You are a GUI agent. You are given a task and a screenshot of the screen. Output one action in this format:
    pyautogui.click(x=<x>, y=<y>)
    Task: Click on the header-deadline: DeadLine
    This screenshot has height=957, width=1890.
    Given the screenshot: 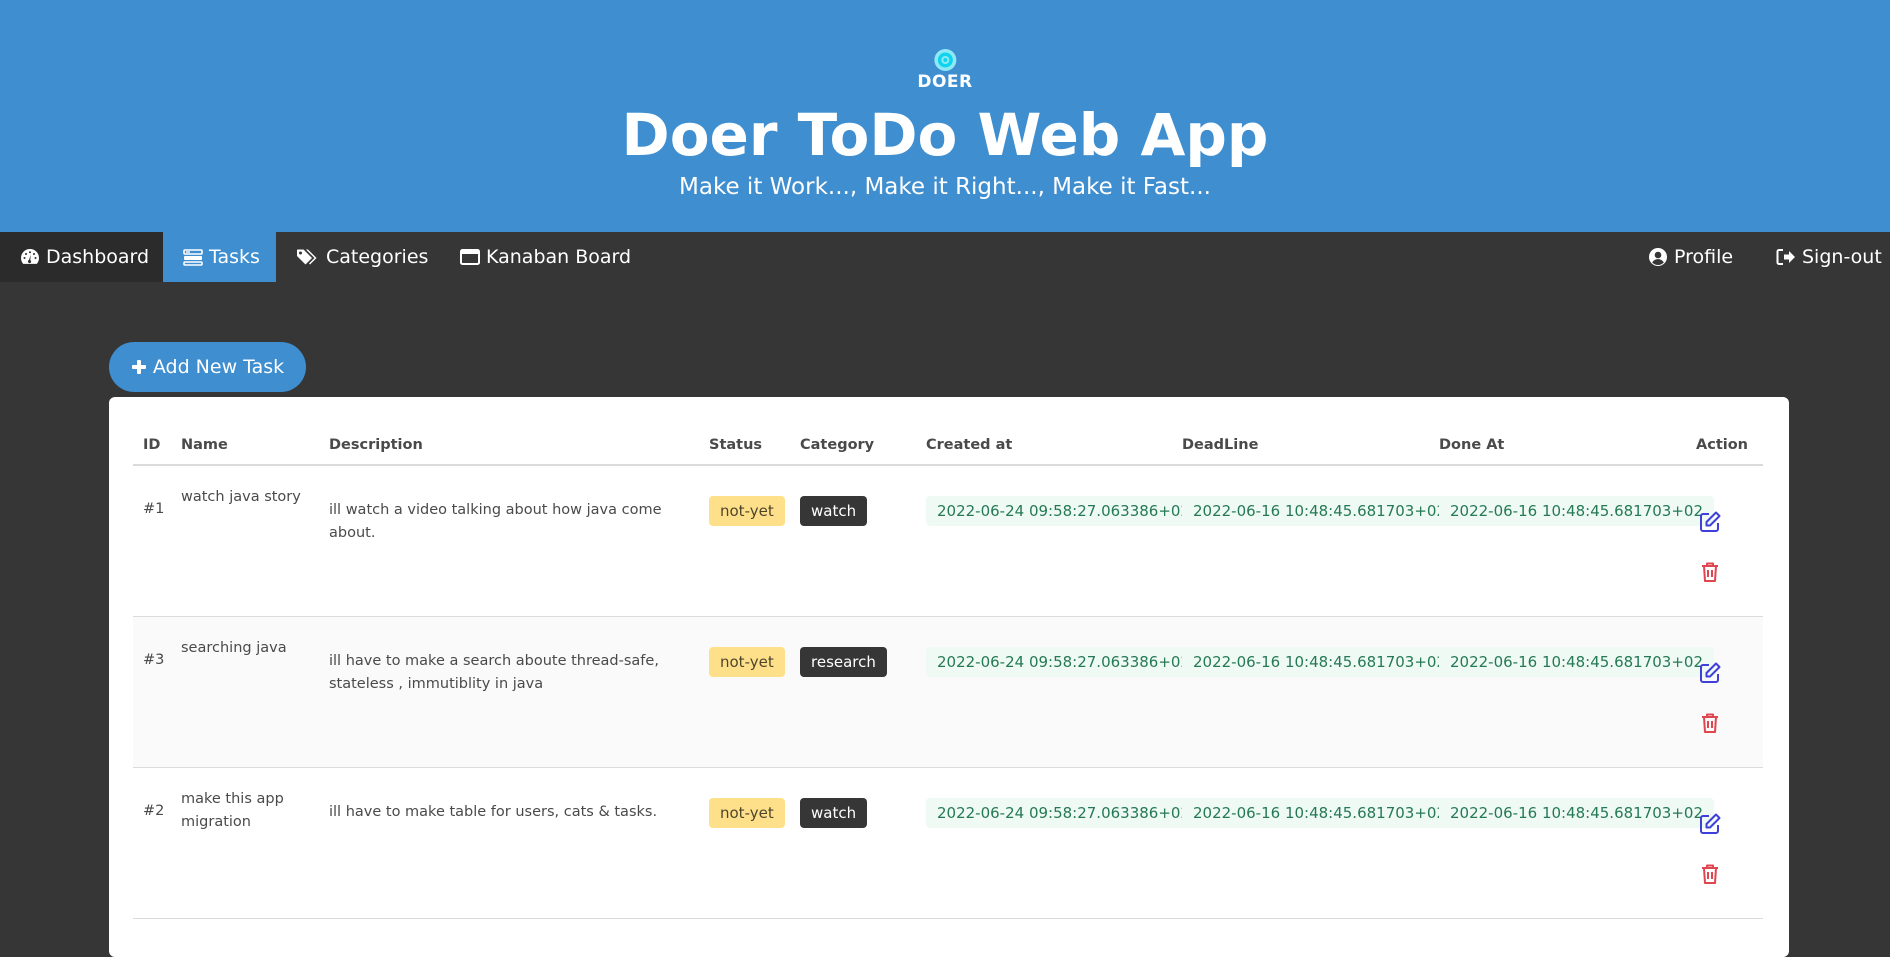 What is the action you would take?
    pyautogui.click(x=1300, y=445)
    